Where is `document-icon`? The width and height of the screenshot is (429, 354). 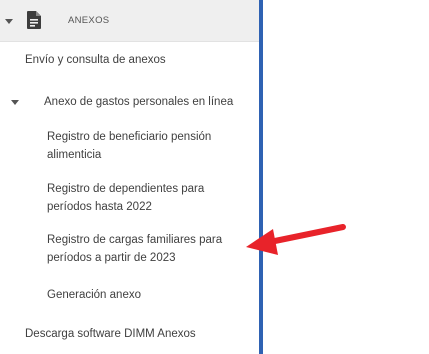
document-icon is located at coordinates (34, 20).